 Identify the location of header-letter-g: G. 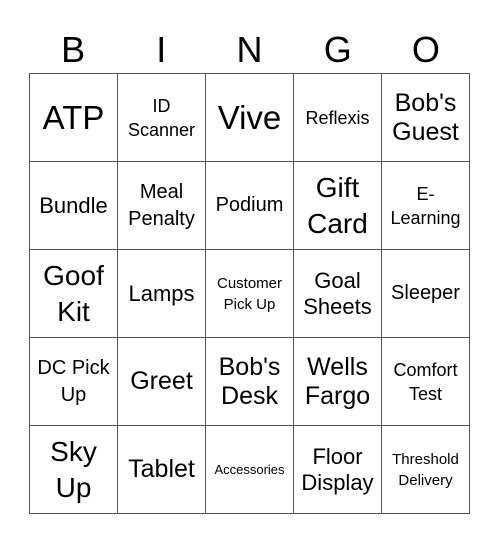
(337, 49).